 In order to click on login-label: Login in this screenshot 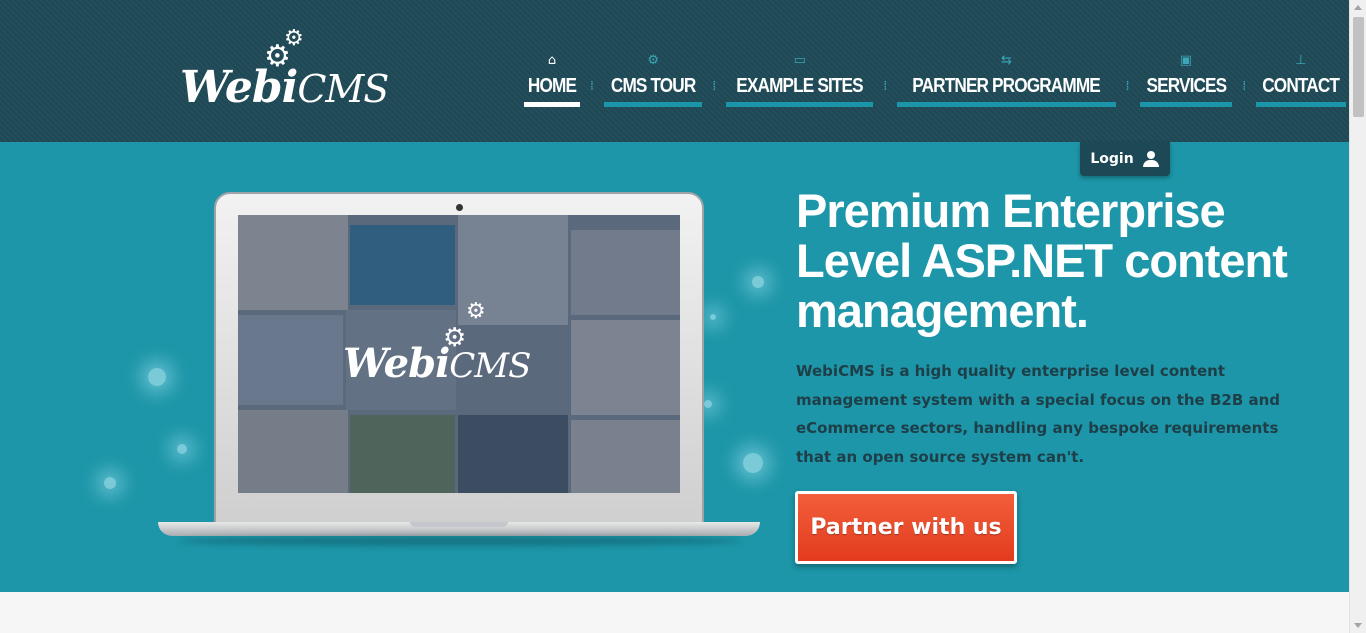, I will do `click(1112, 159)`.